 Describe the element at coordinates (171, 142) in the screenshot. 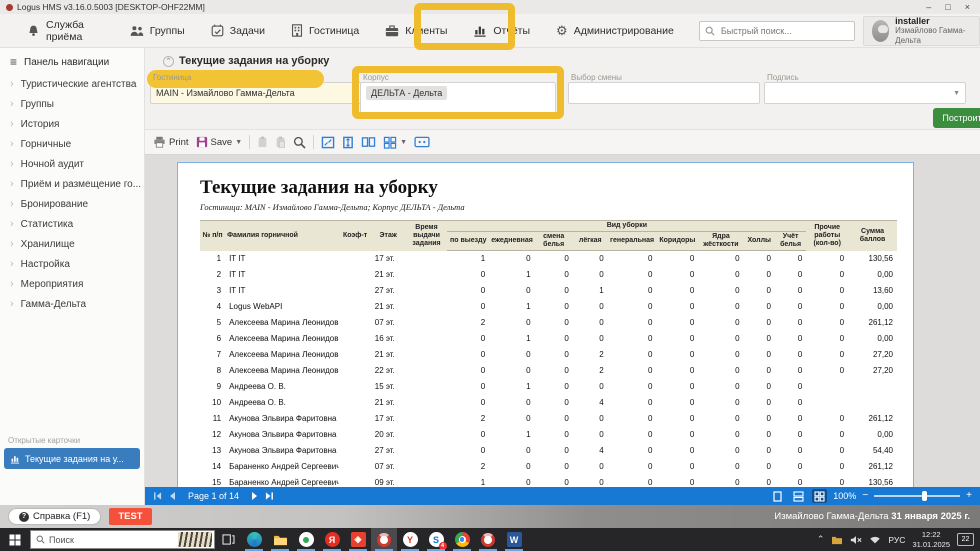

I see `print-button: Print` at that location.